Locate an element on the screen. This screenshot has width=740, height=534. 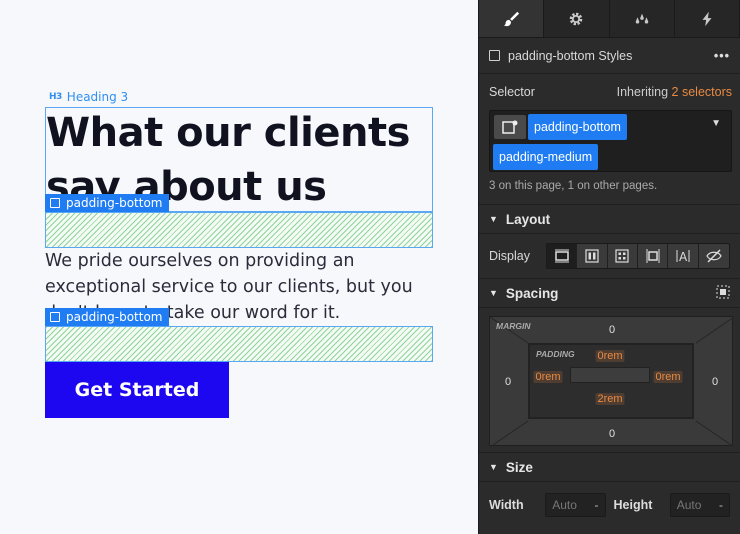
padding-bottom-tag: padding-bottom is located at coordinates (107, 203).